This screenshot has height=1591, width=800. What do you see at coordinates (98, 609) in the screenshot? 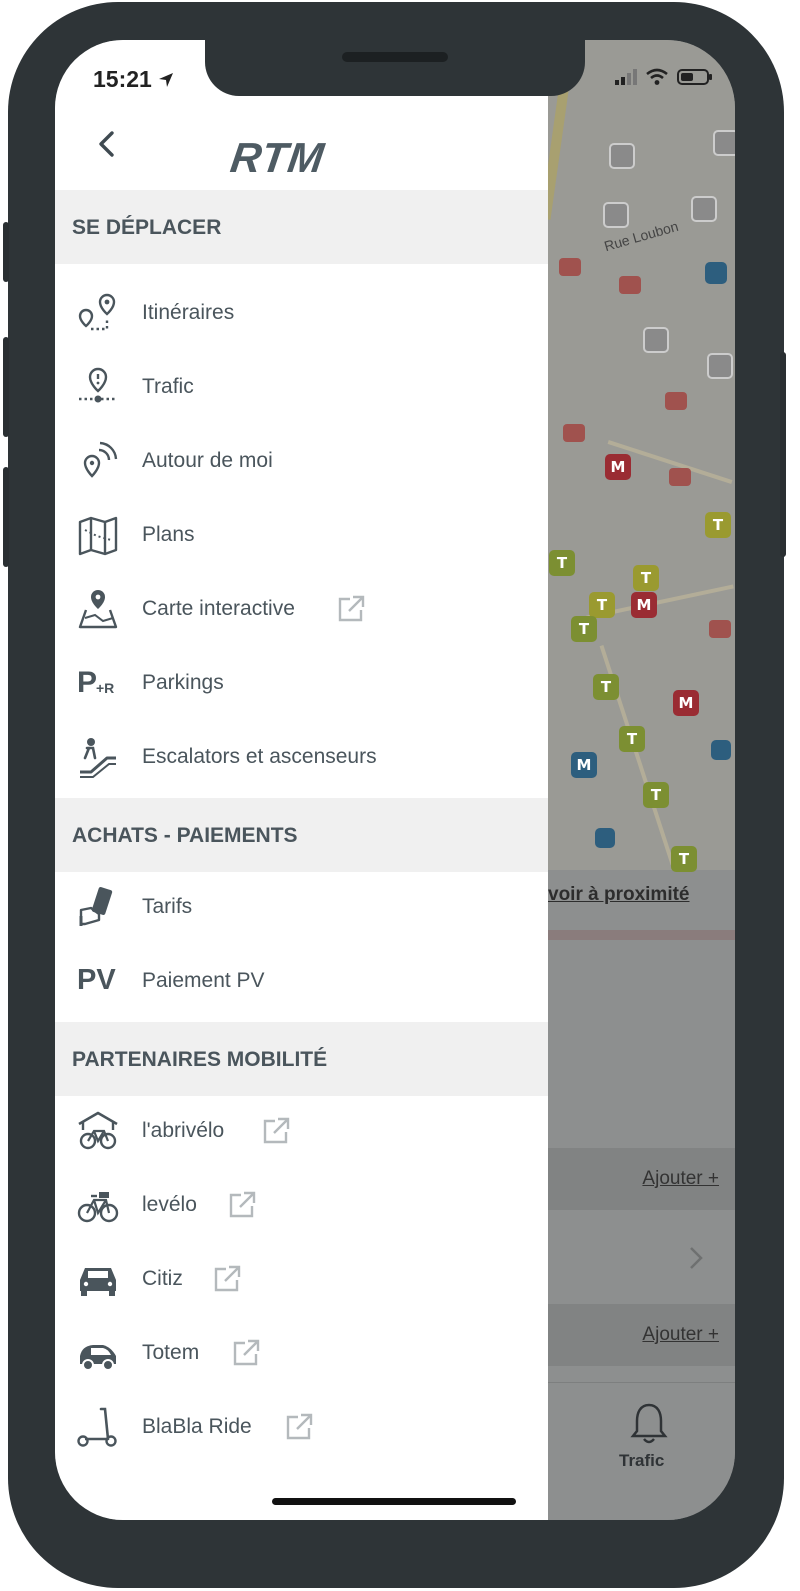
I see `interactive-map-icon` at bounding box center [98, 609].